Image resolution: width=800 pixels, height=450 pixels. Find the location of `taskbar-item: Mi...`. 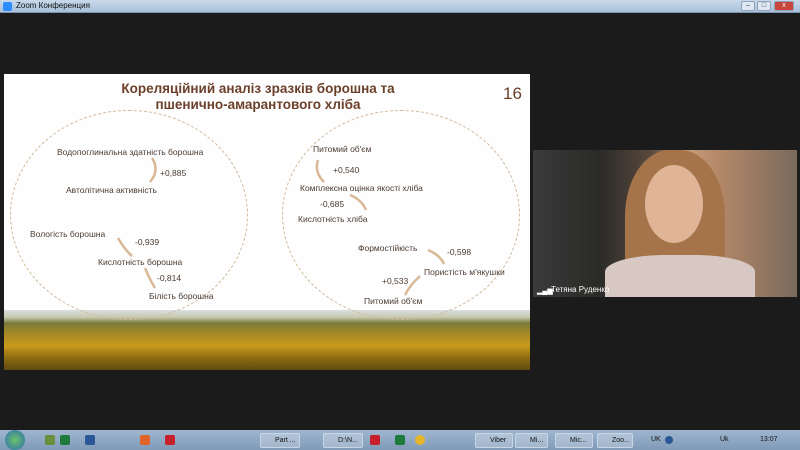

taskbar-item: Mi... is located at coordinates (531, 440).